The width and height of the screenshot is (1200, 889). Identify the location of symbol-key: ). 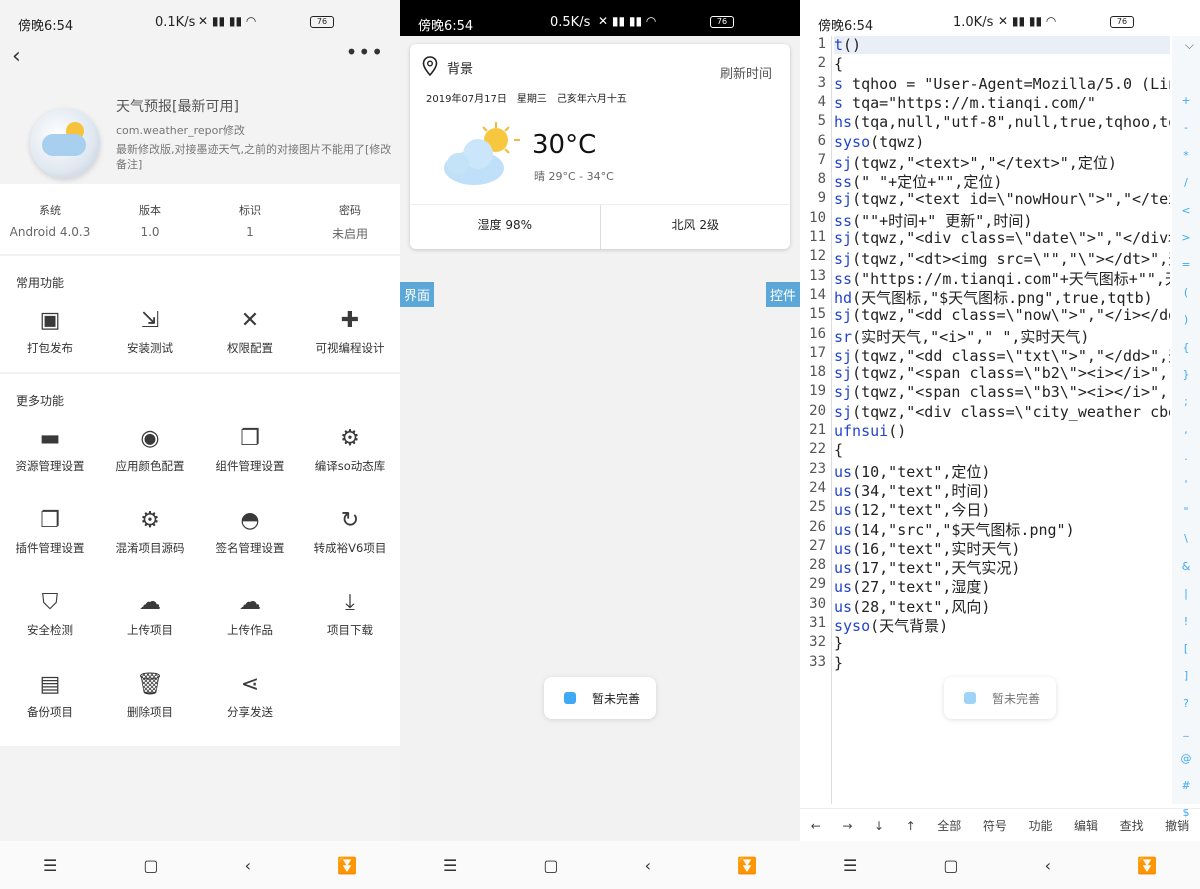
(1186, 319).